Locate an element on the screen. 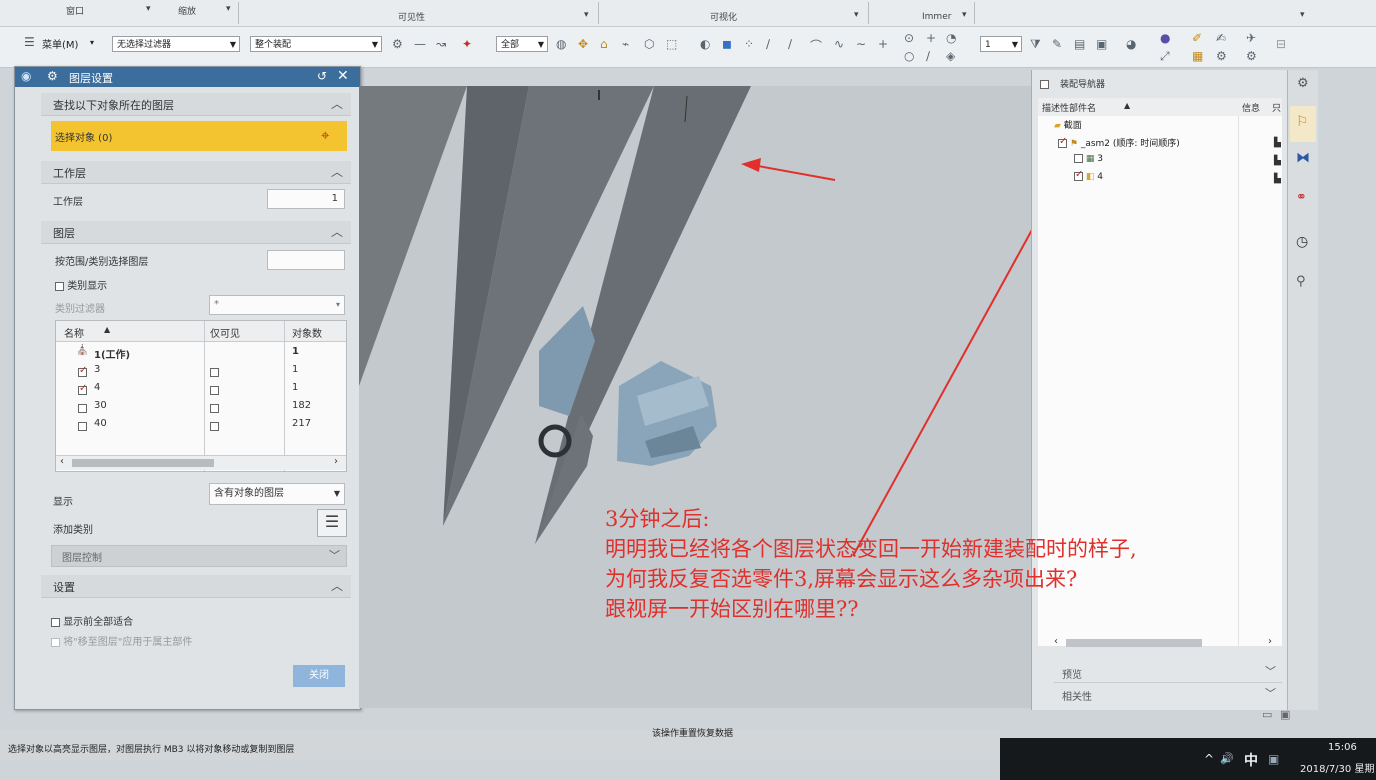  add-category-button: ☰ is located at coordinates (332, 523).